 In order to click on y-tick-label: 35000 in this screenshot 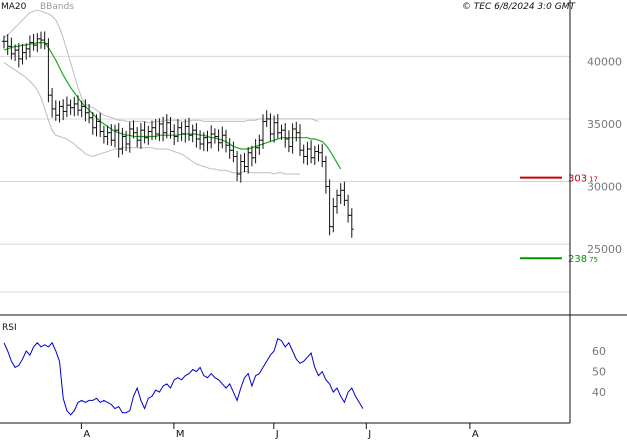, I will do `click(604, 124)`.